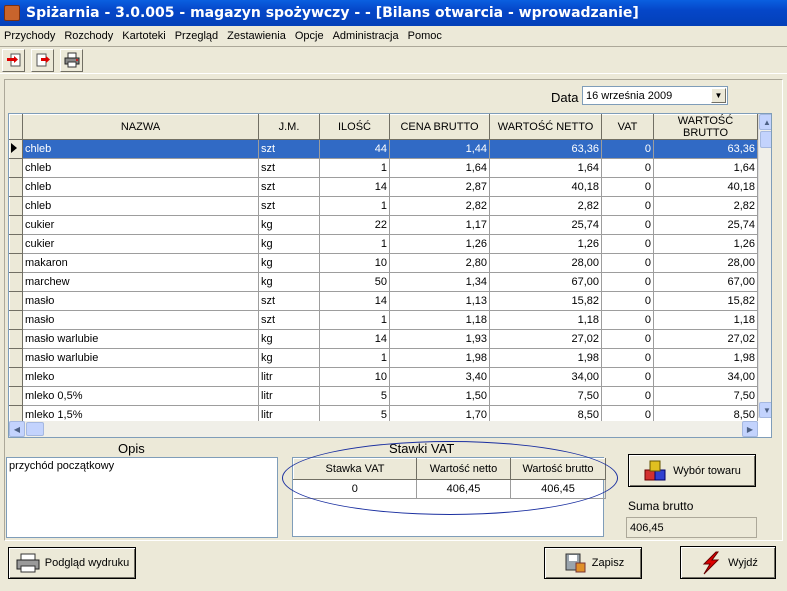  I want to click on table-row: masło szt 14 1,13 15,82 0 15,82, so click(383, 301).